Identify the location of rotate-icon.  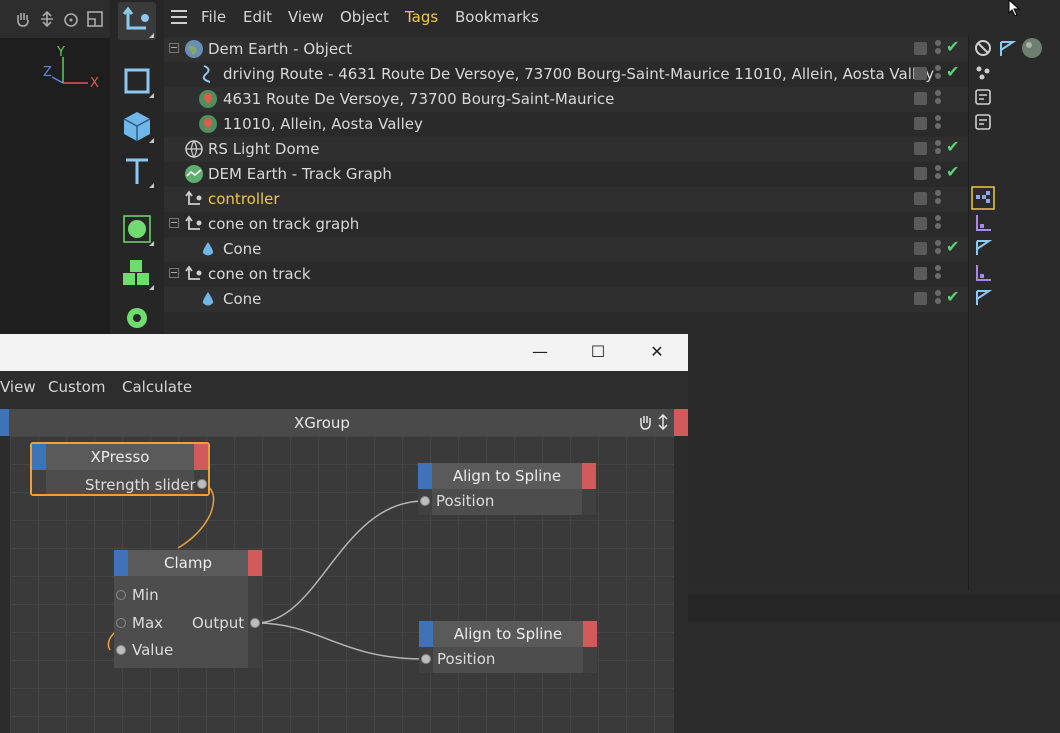
(71, 19).